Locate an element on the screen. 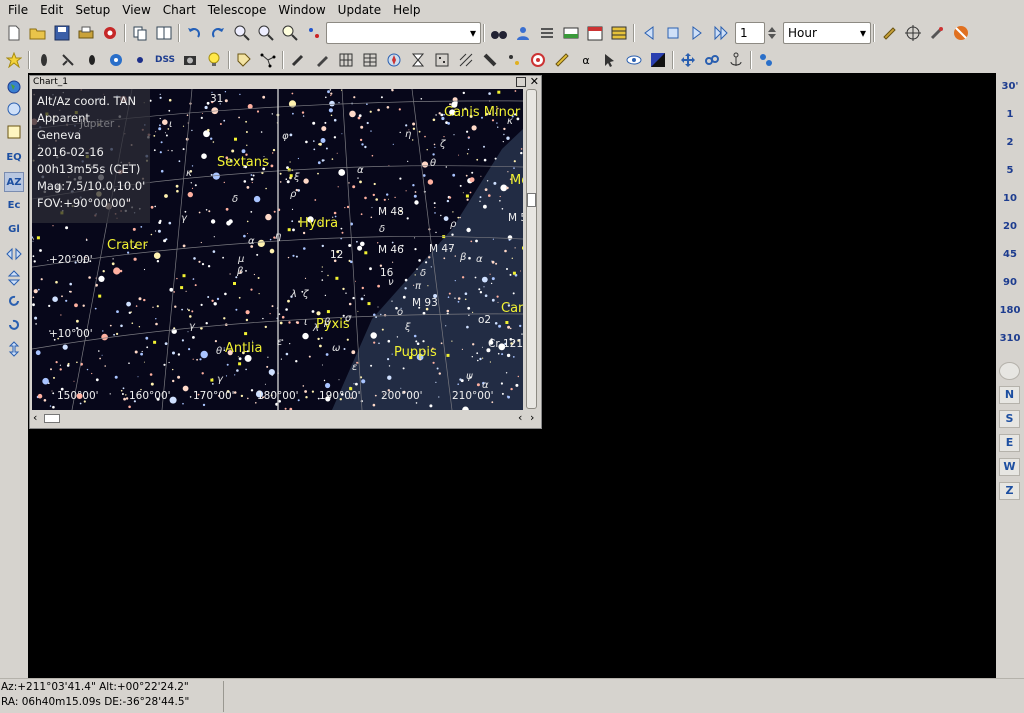 Image resolution: width=1024 pixels, height=713 pixels. table-icon is located at coordinates (619, 33).